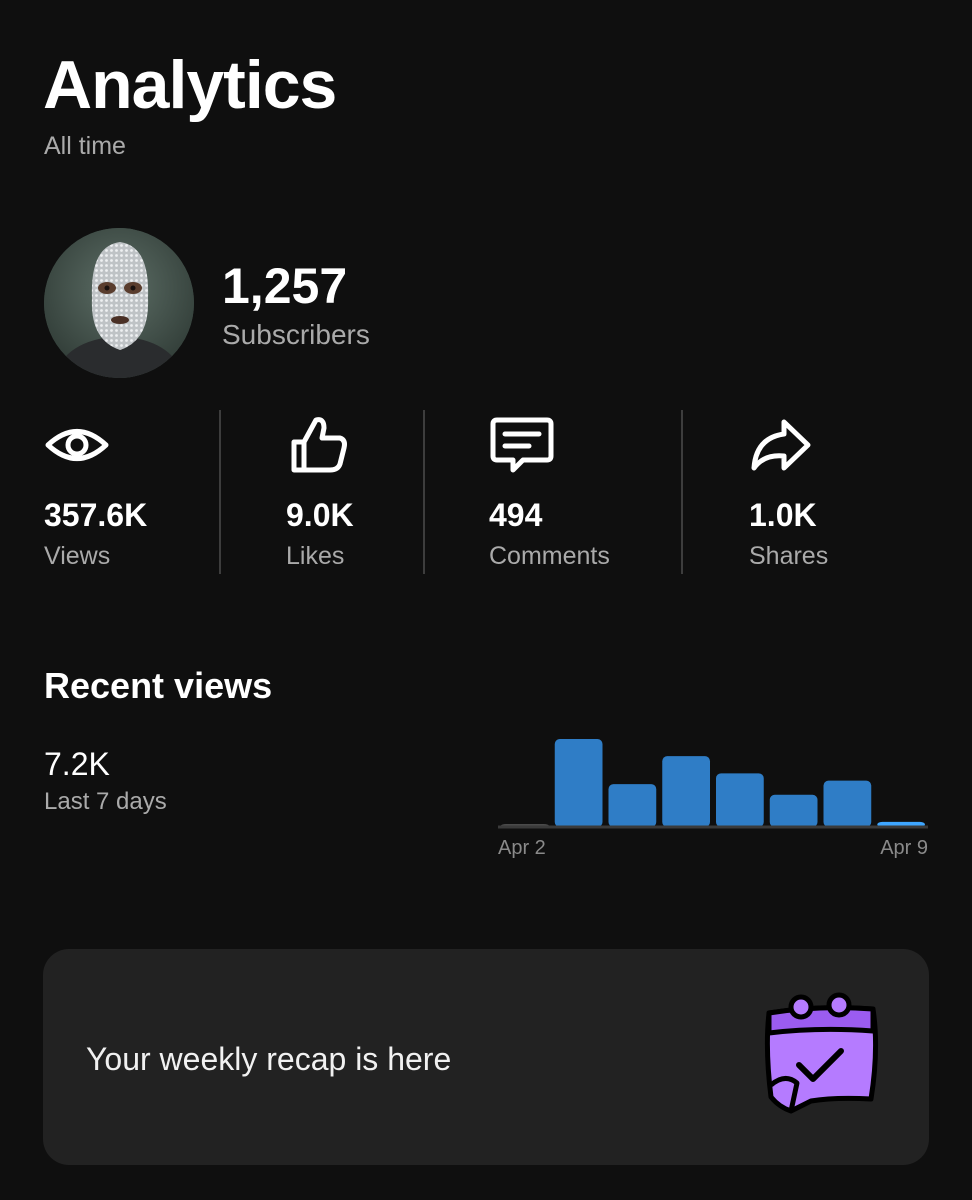  Describe the element at coordinates (296, 334) in the screenshot. I see `subscriber-label: Subscribers` at that location.